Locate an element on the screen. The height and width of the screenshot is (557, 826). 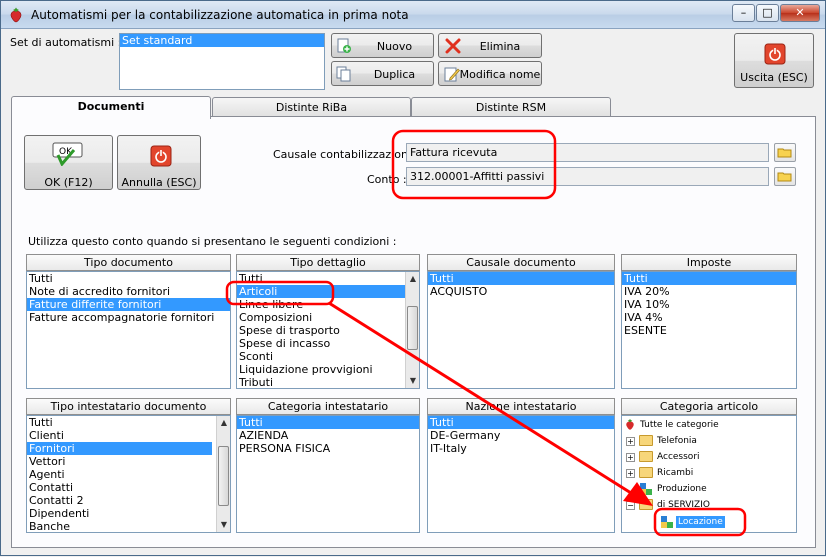
annotation-arrowhead is located at coordinates (638, 494).